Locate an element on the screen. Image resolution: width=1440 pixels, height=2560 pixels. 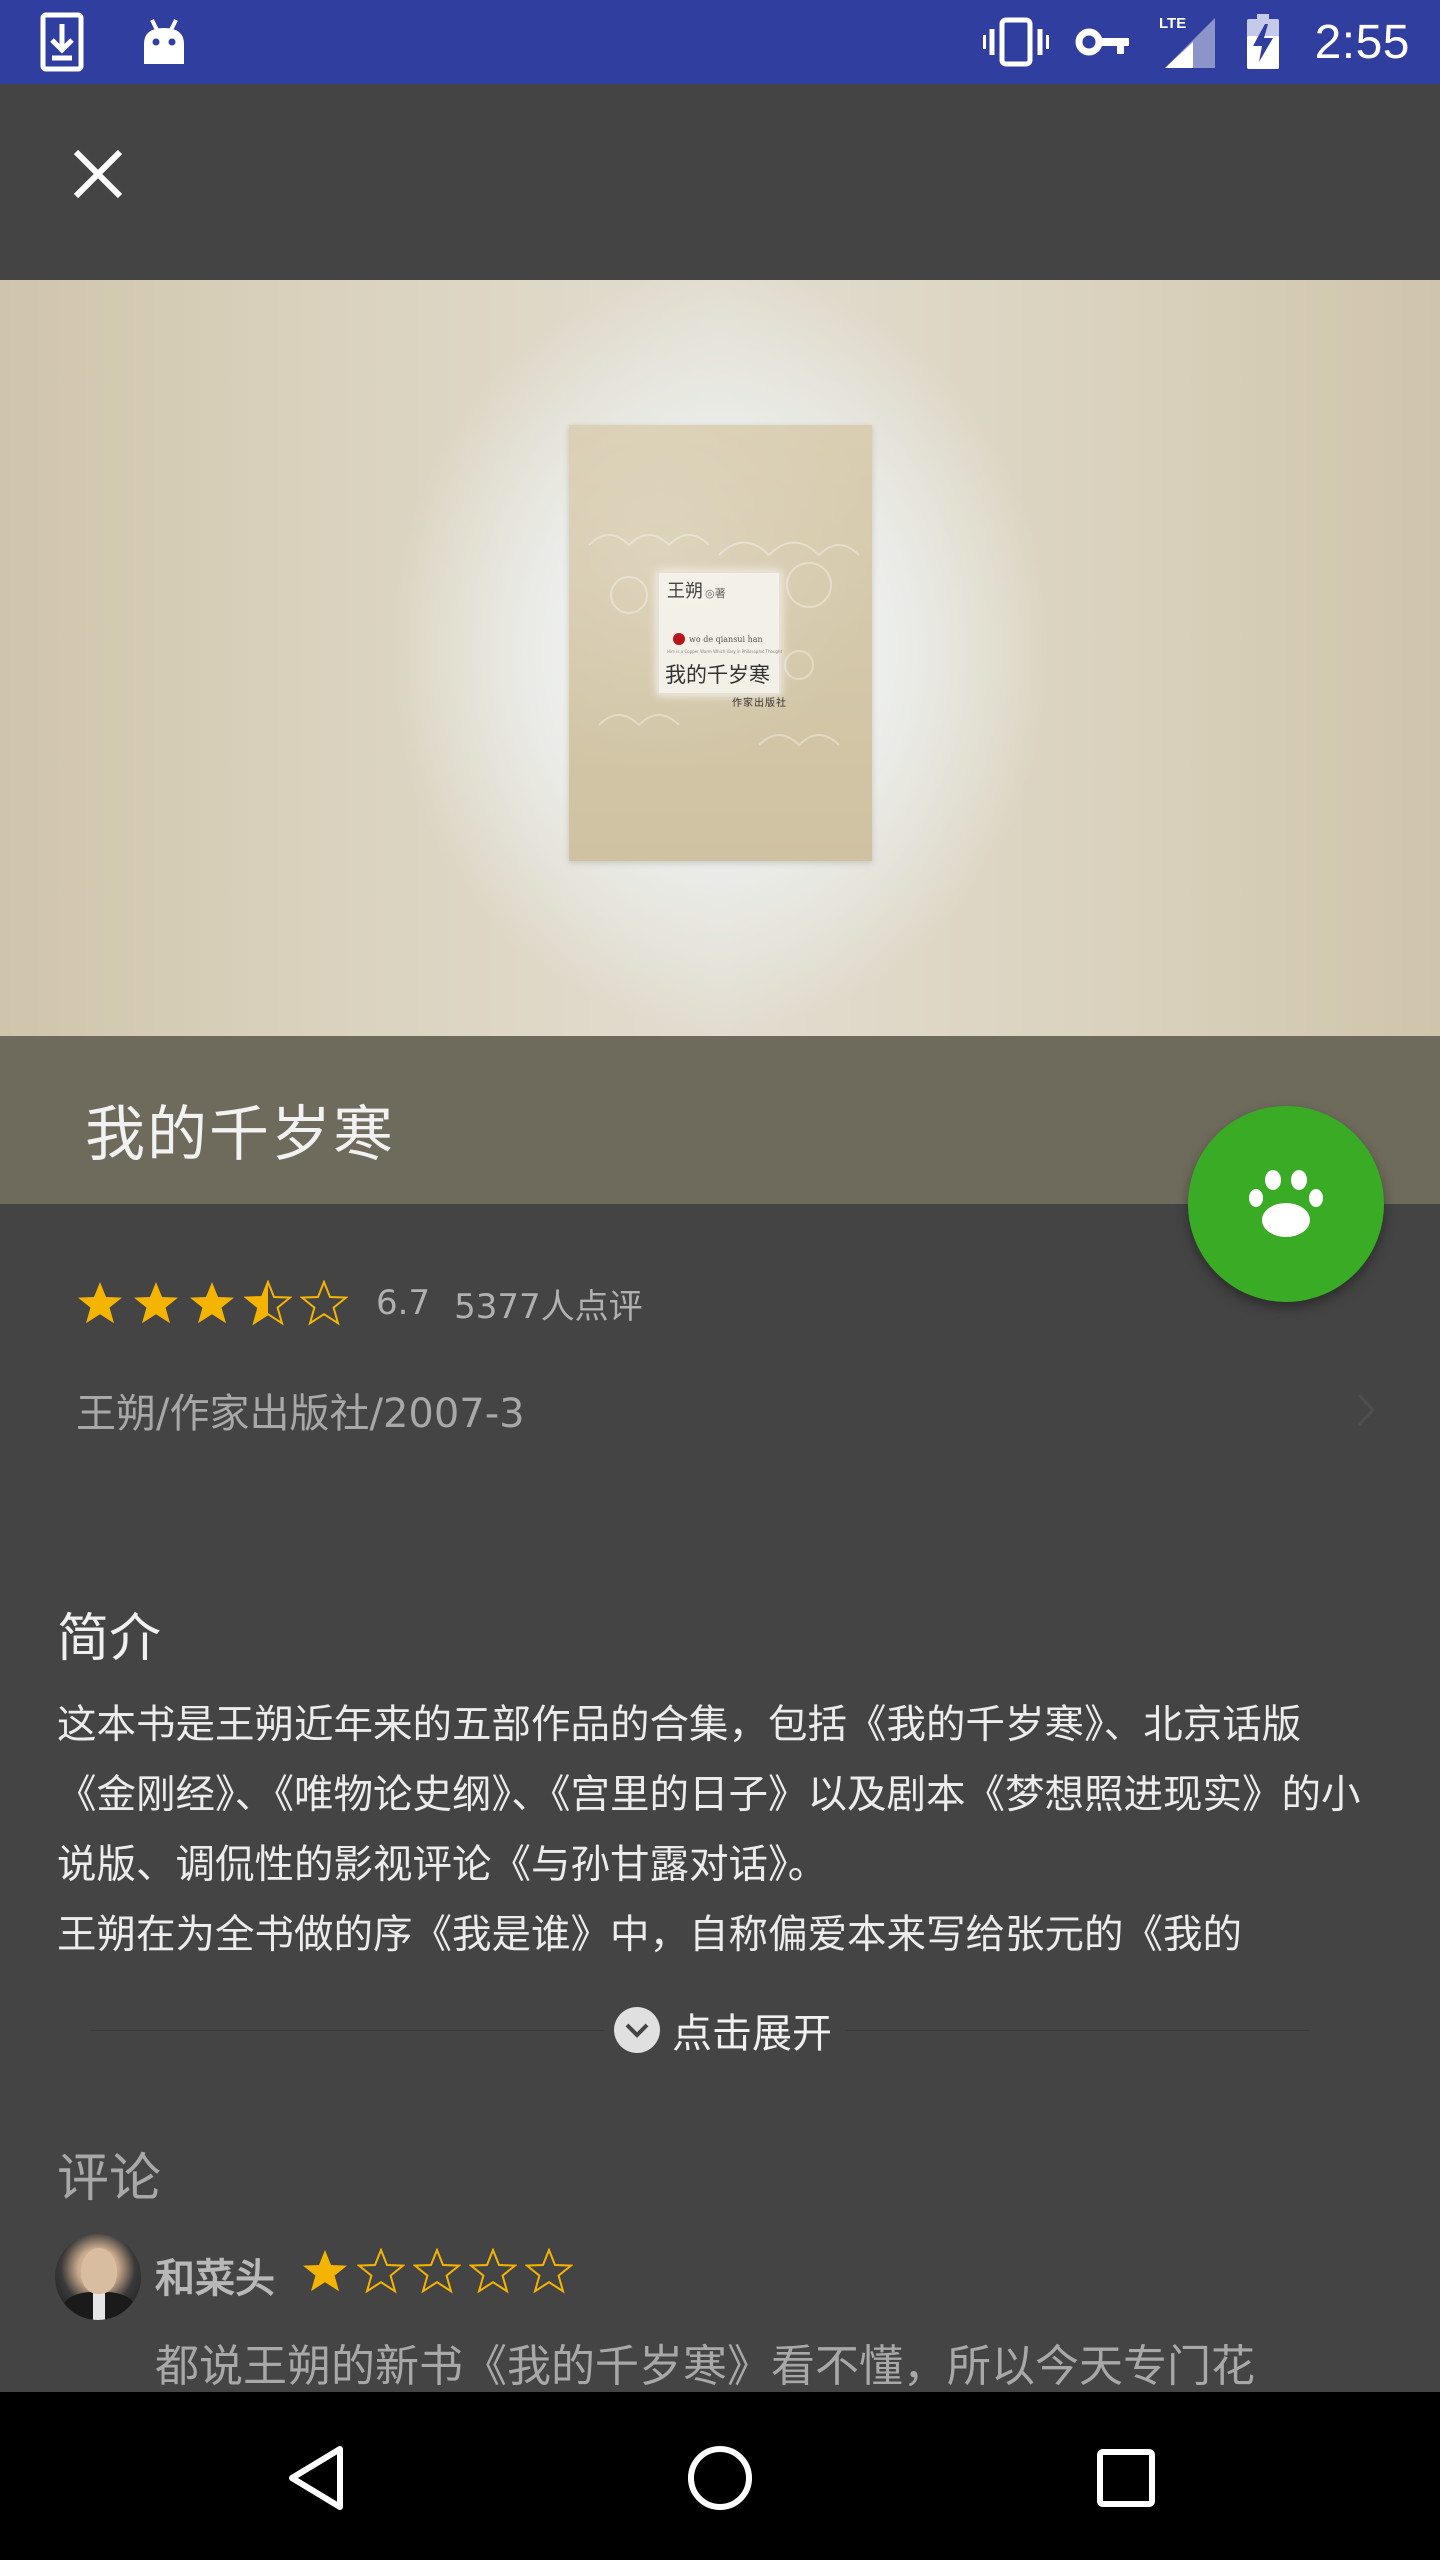
chevron-down-icon is located at coordinates (637, 2030).